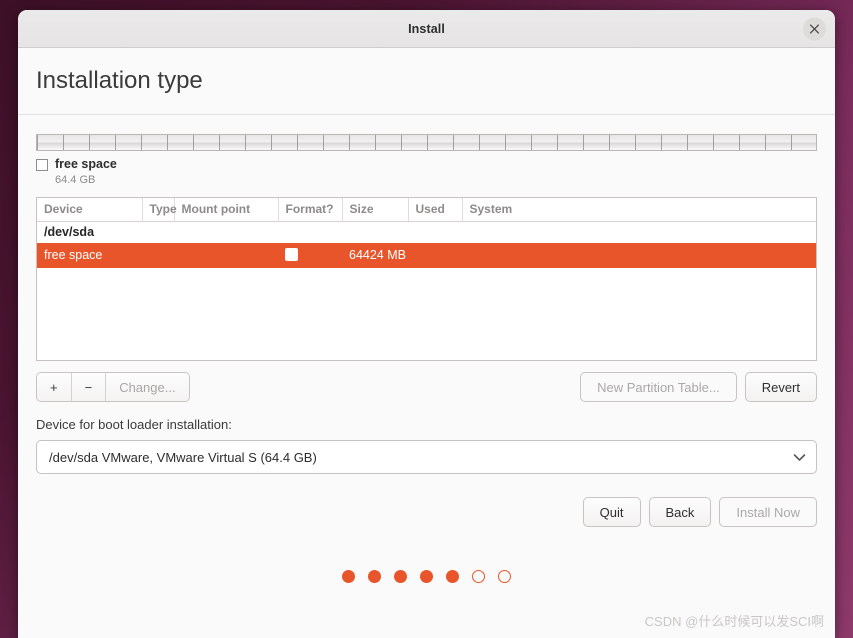 This screenshot has width=853, height=638. I want to click on action-buttons: Quit Back Install Now, so click(426, 512).